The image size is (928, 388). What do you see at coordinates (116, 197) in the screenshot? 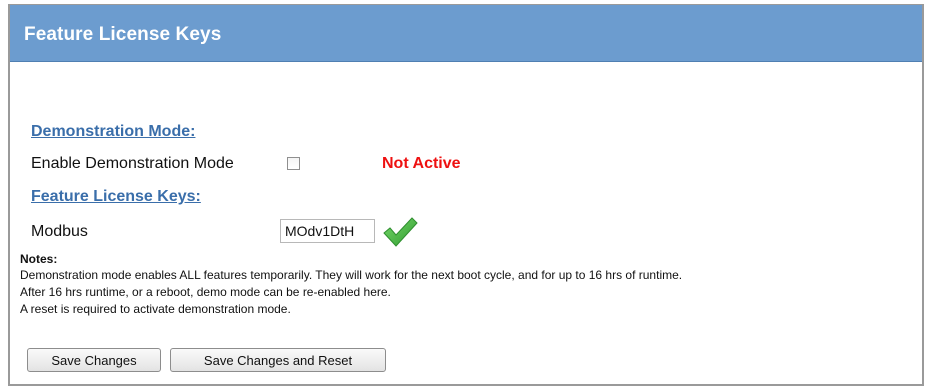
I see `feature-license-keys-link: Feature License Keys:` at bounding box center [116, 197].